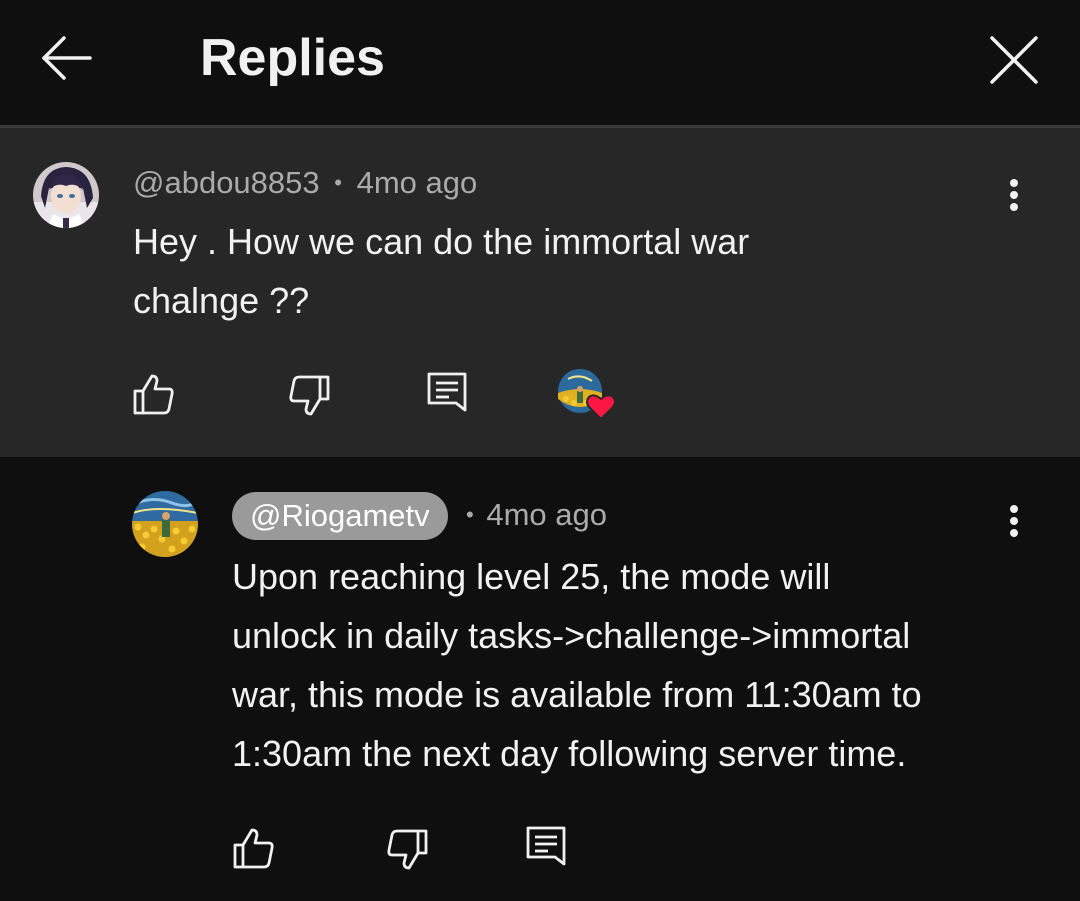  Describe the element at coordinates (540, 62) in the screenshot. I see `top-bar: Replies` at that location.